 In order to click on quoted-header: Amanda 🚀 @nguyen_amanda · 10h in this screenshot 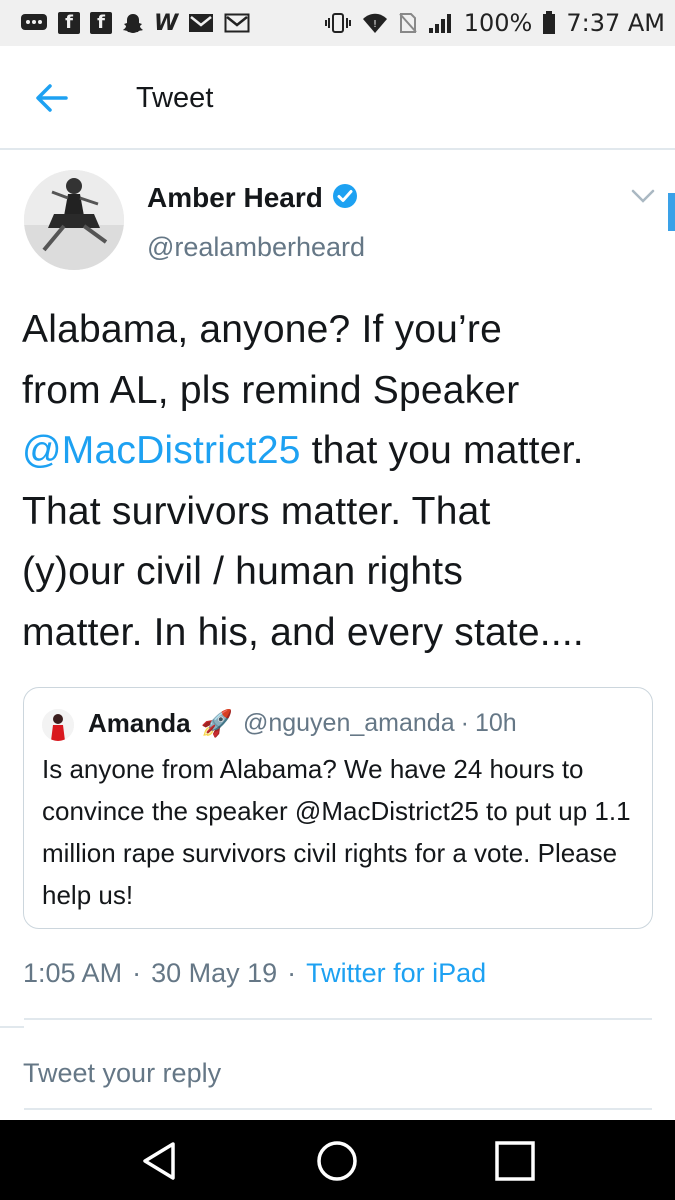, I will do `click(302, 723)`.